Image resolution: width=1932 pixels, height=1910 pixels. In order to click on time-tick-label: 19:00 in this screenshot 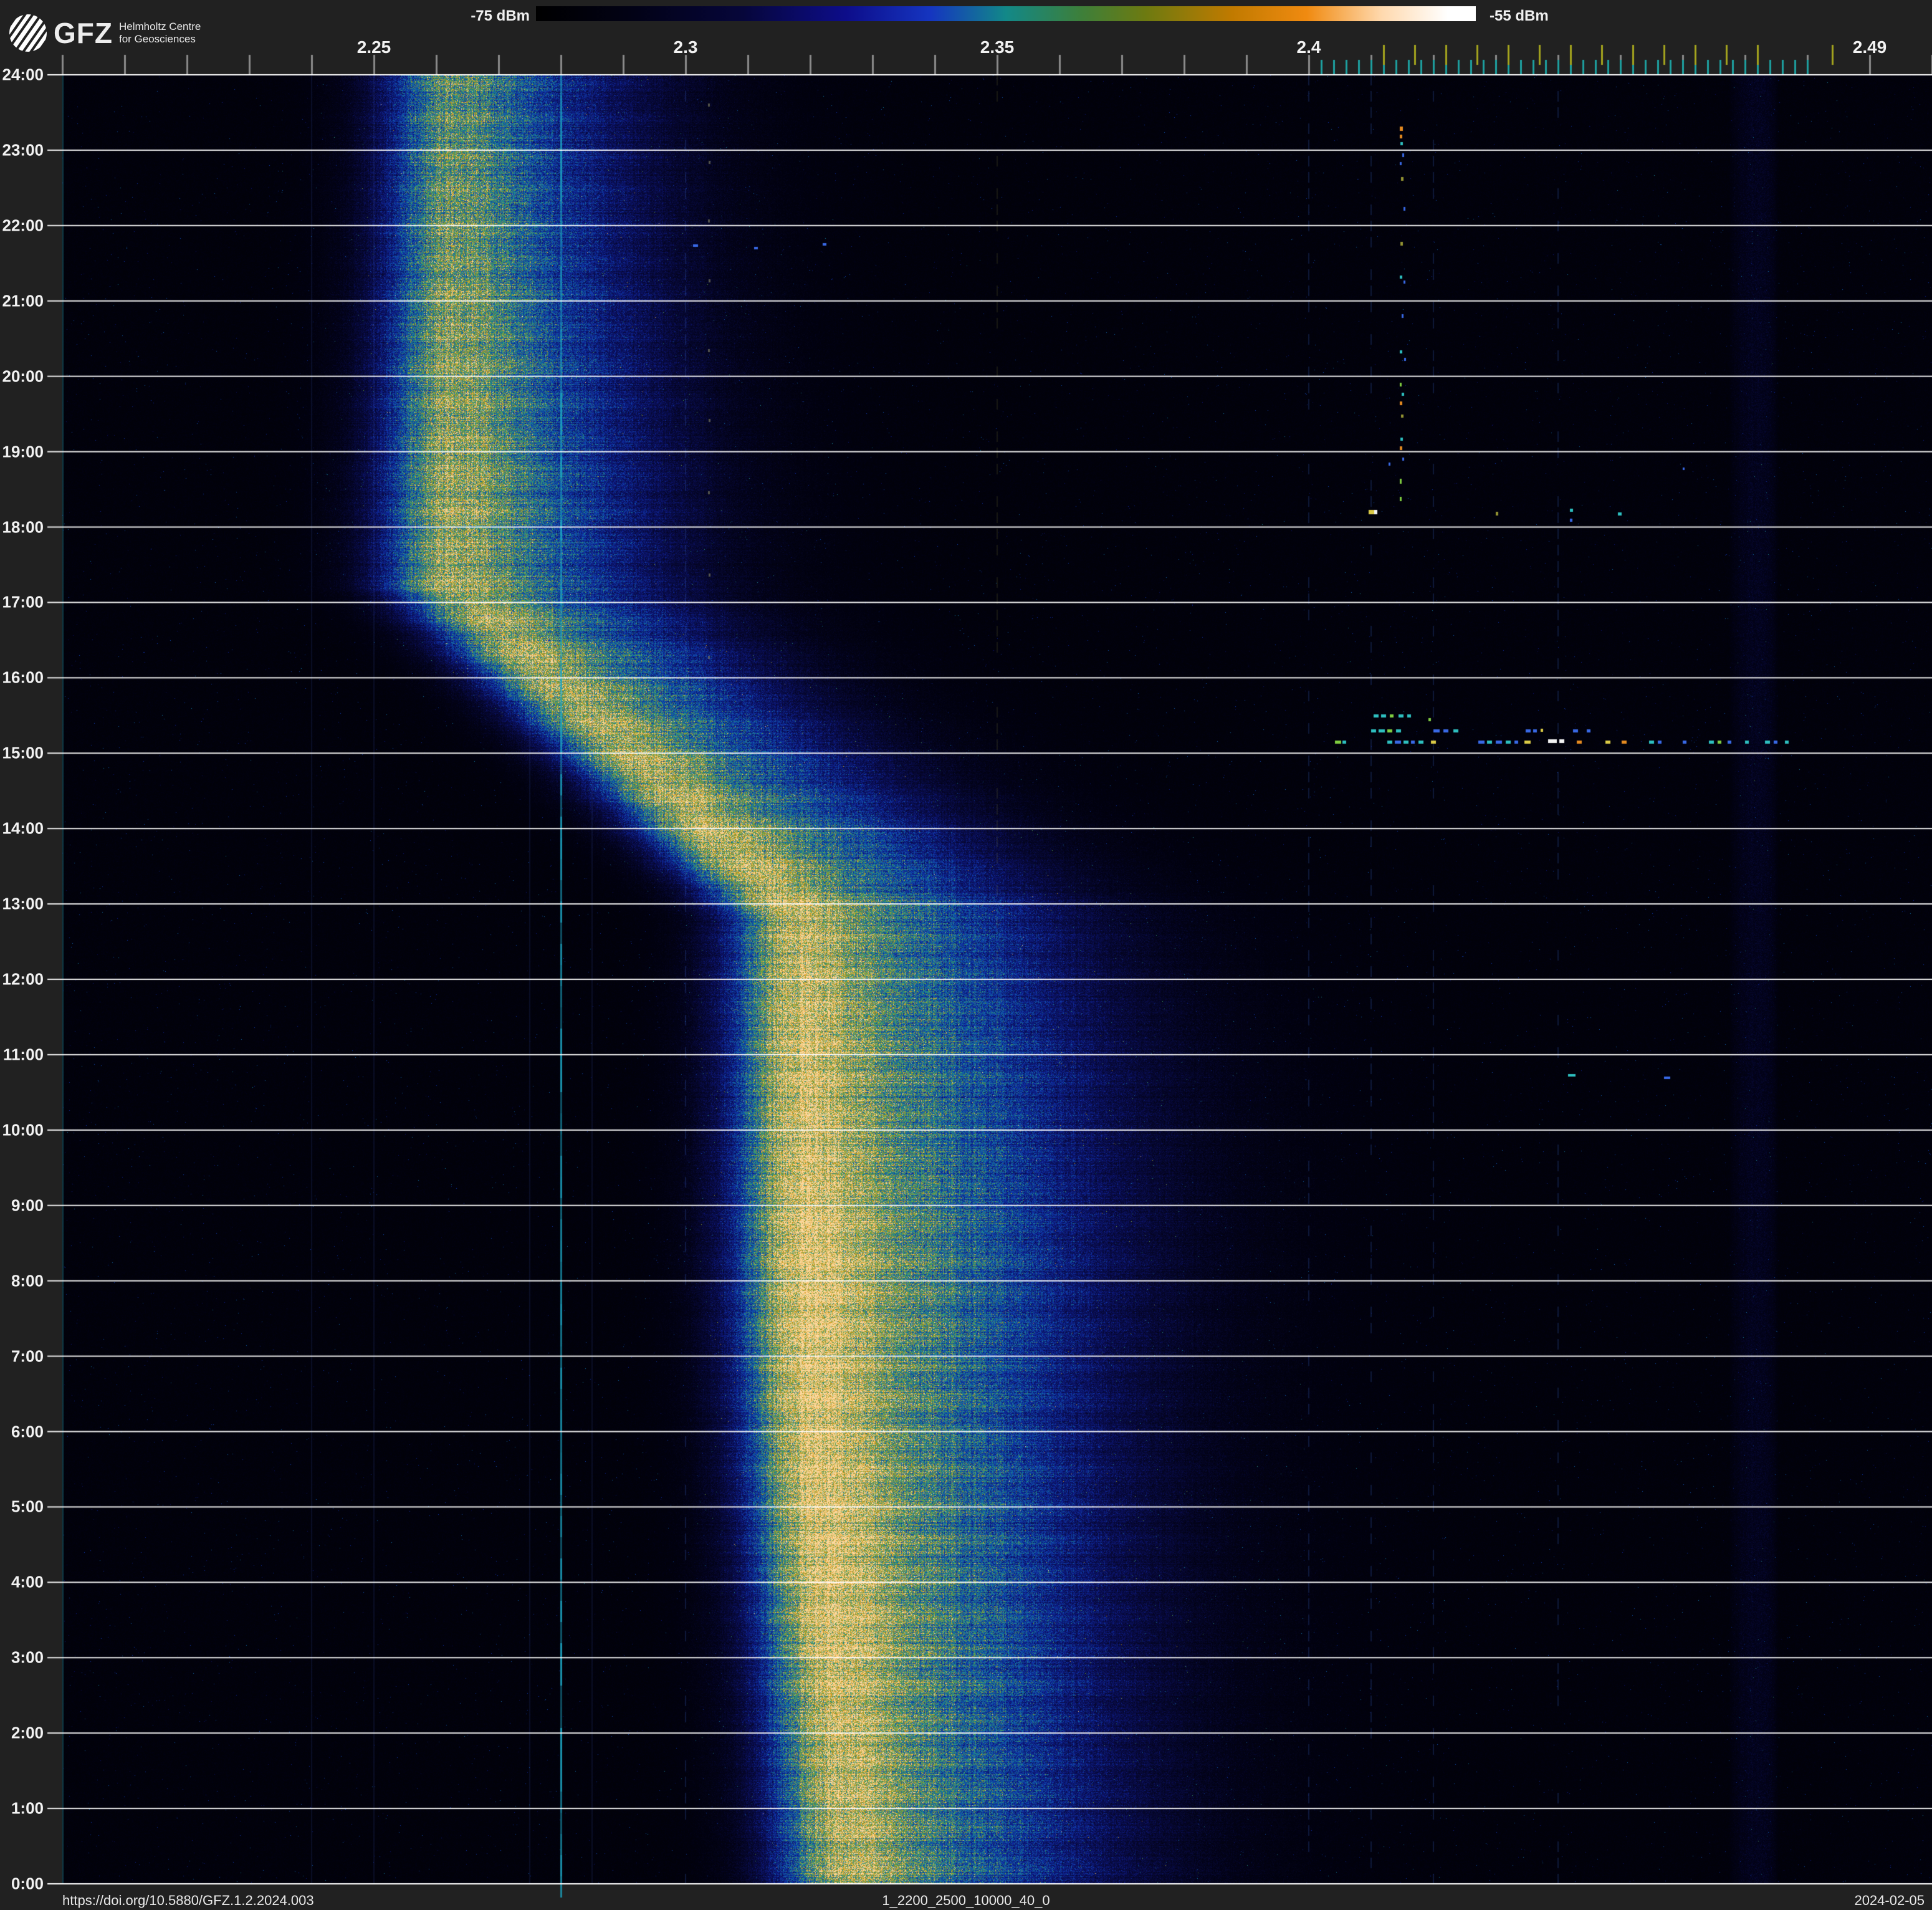, I will do `click(23, 451)`.